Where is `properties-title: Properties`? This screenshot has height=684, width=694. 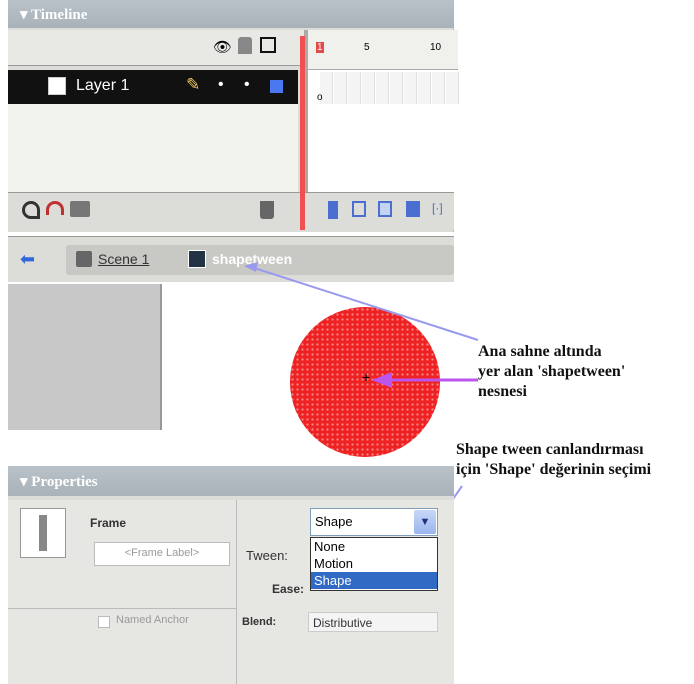 properties-title: Properties is located at coordinates (64, 482).